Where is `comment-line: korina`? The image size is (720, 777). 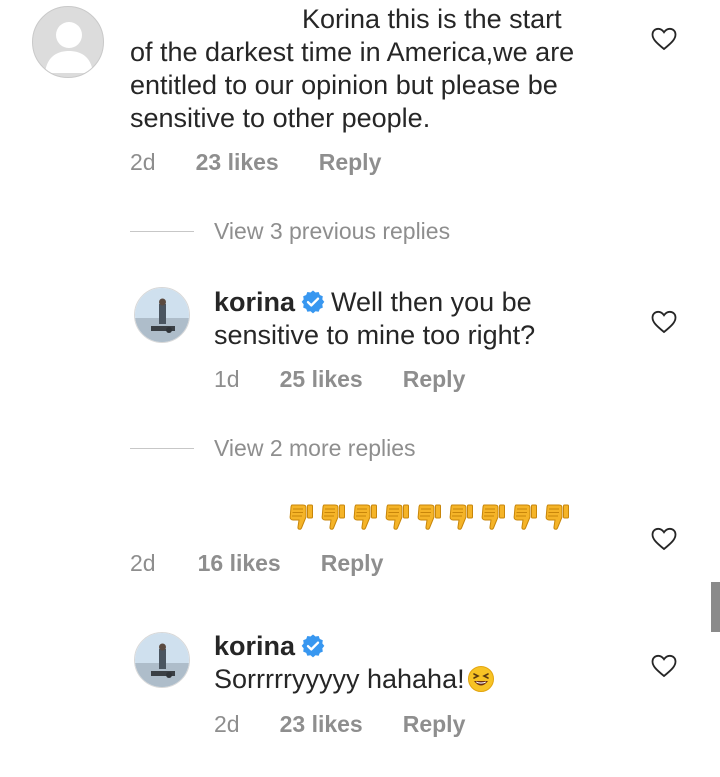
comment-line: korina is located at coordinates (429, 646).